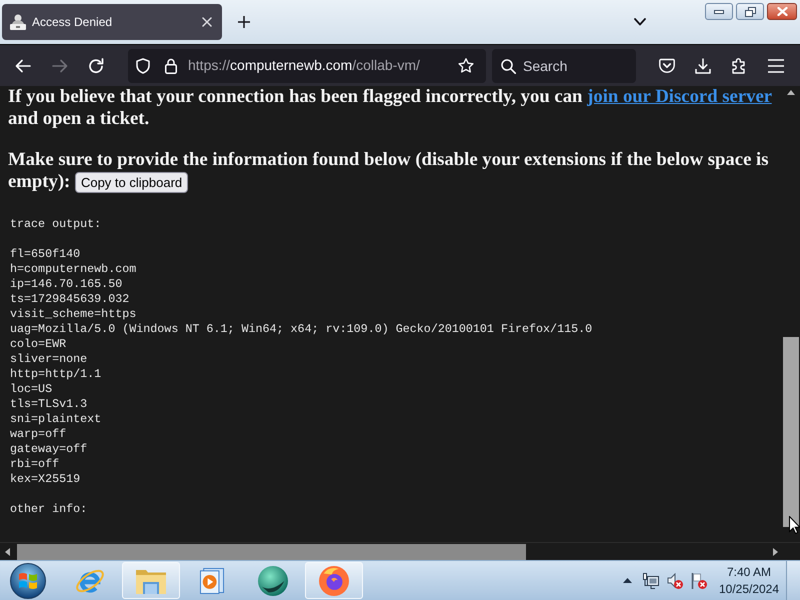 The height and width of the screenshot is (600, 800). What do you see at coordinates (18, 22) in the screenshot?
I see `laptop-user-icon` at bounding box center [18, 22].